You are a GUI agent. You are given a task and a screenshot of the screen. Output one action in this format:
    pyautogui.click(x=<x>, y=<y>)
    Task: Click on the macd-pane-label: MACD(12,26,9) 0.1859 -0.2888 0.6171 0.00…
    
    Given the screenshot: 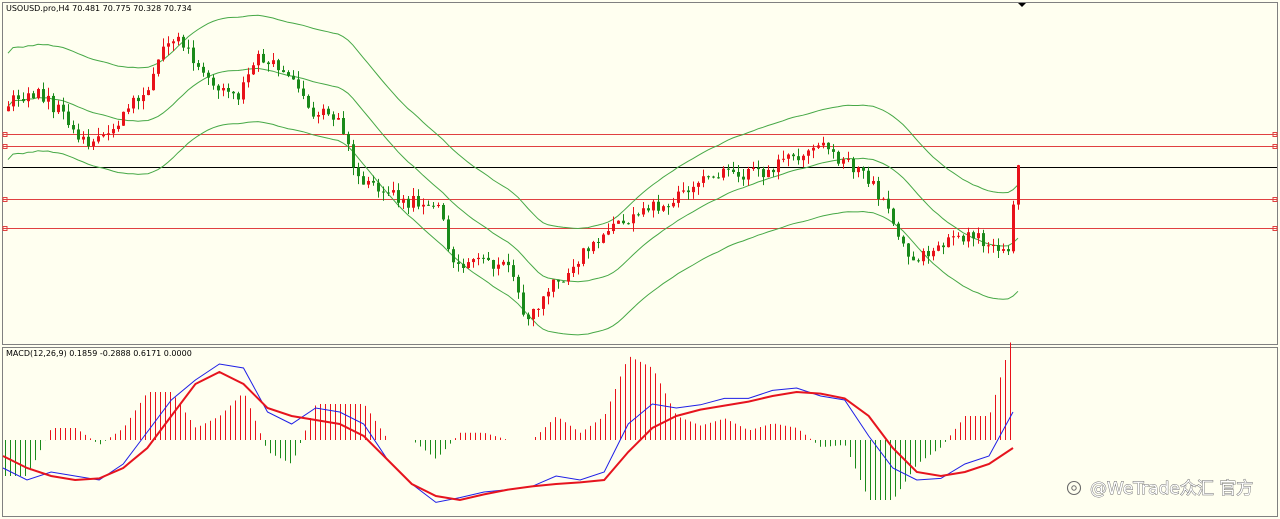 What is the action you would take?
    pyautogui.click(x=99, y=353)
    